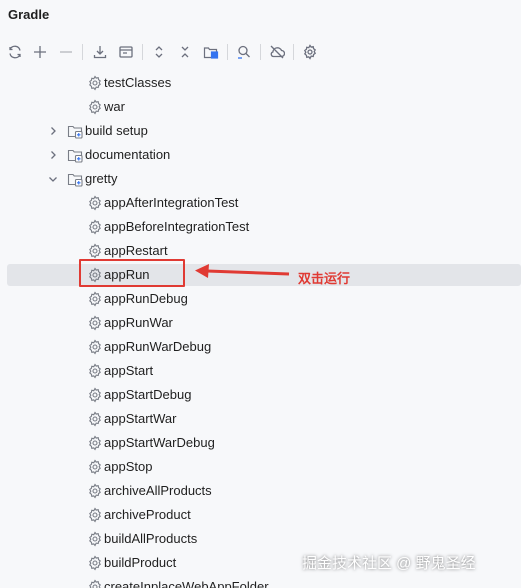 This screenshot has width=521, height=588. I want to click on tree-task-row: buildAllProducts, so click(260, 539).